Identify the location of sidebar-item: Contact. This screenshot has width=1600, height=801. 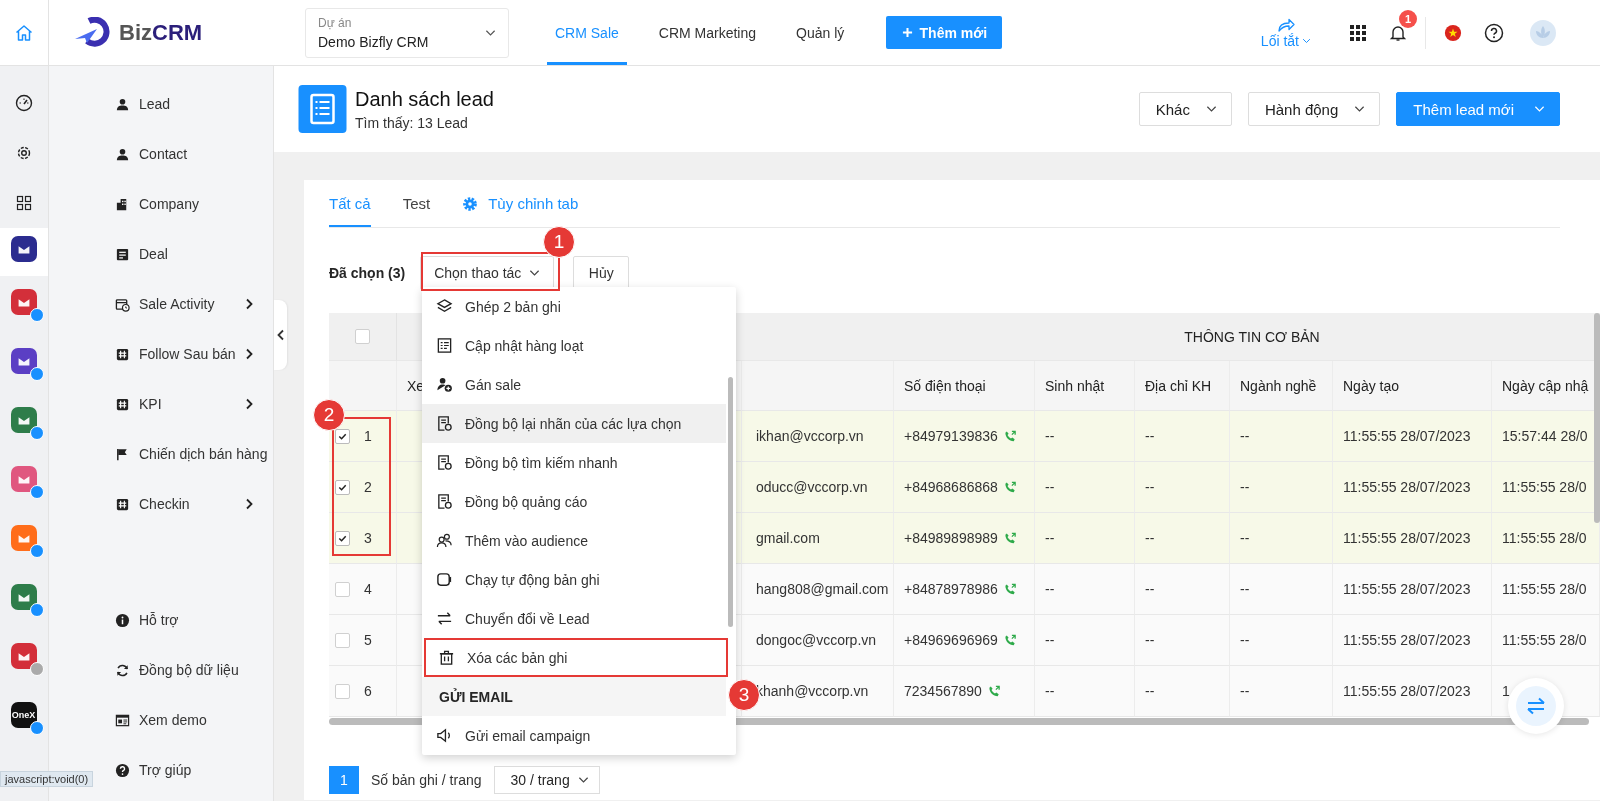
(161, 154).